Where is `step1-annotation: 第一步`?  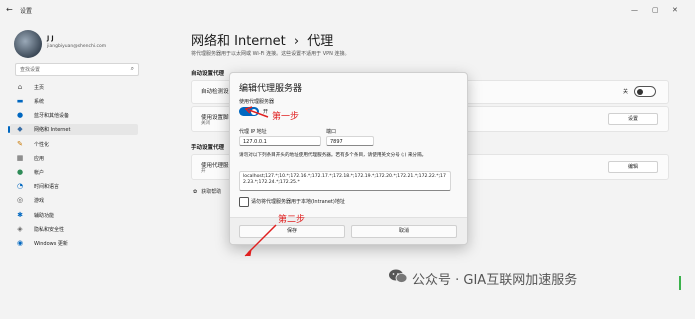 step1-annotation: 第一步 is located at coordinates (286, 117).